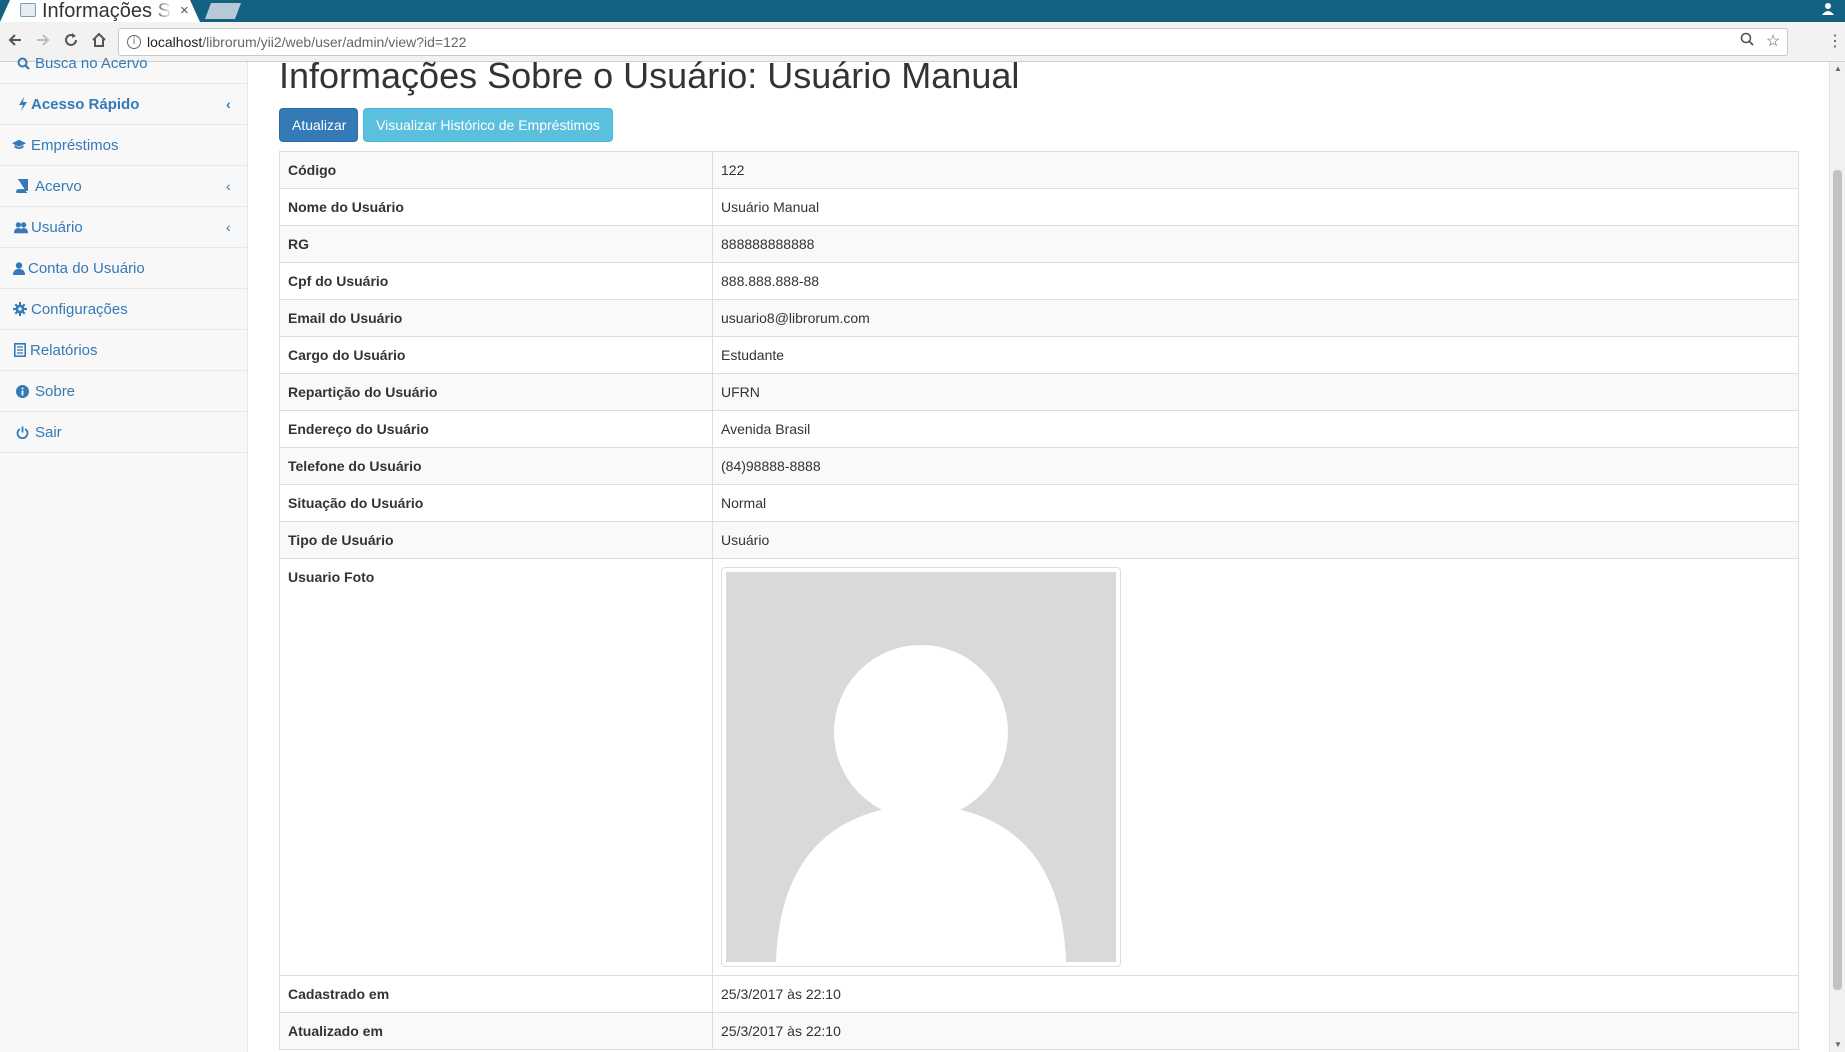  I want to click on sidebar-item-configuracoes: Configurações, so click(124, 309).